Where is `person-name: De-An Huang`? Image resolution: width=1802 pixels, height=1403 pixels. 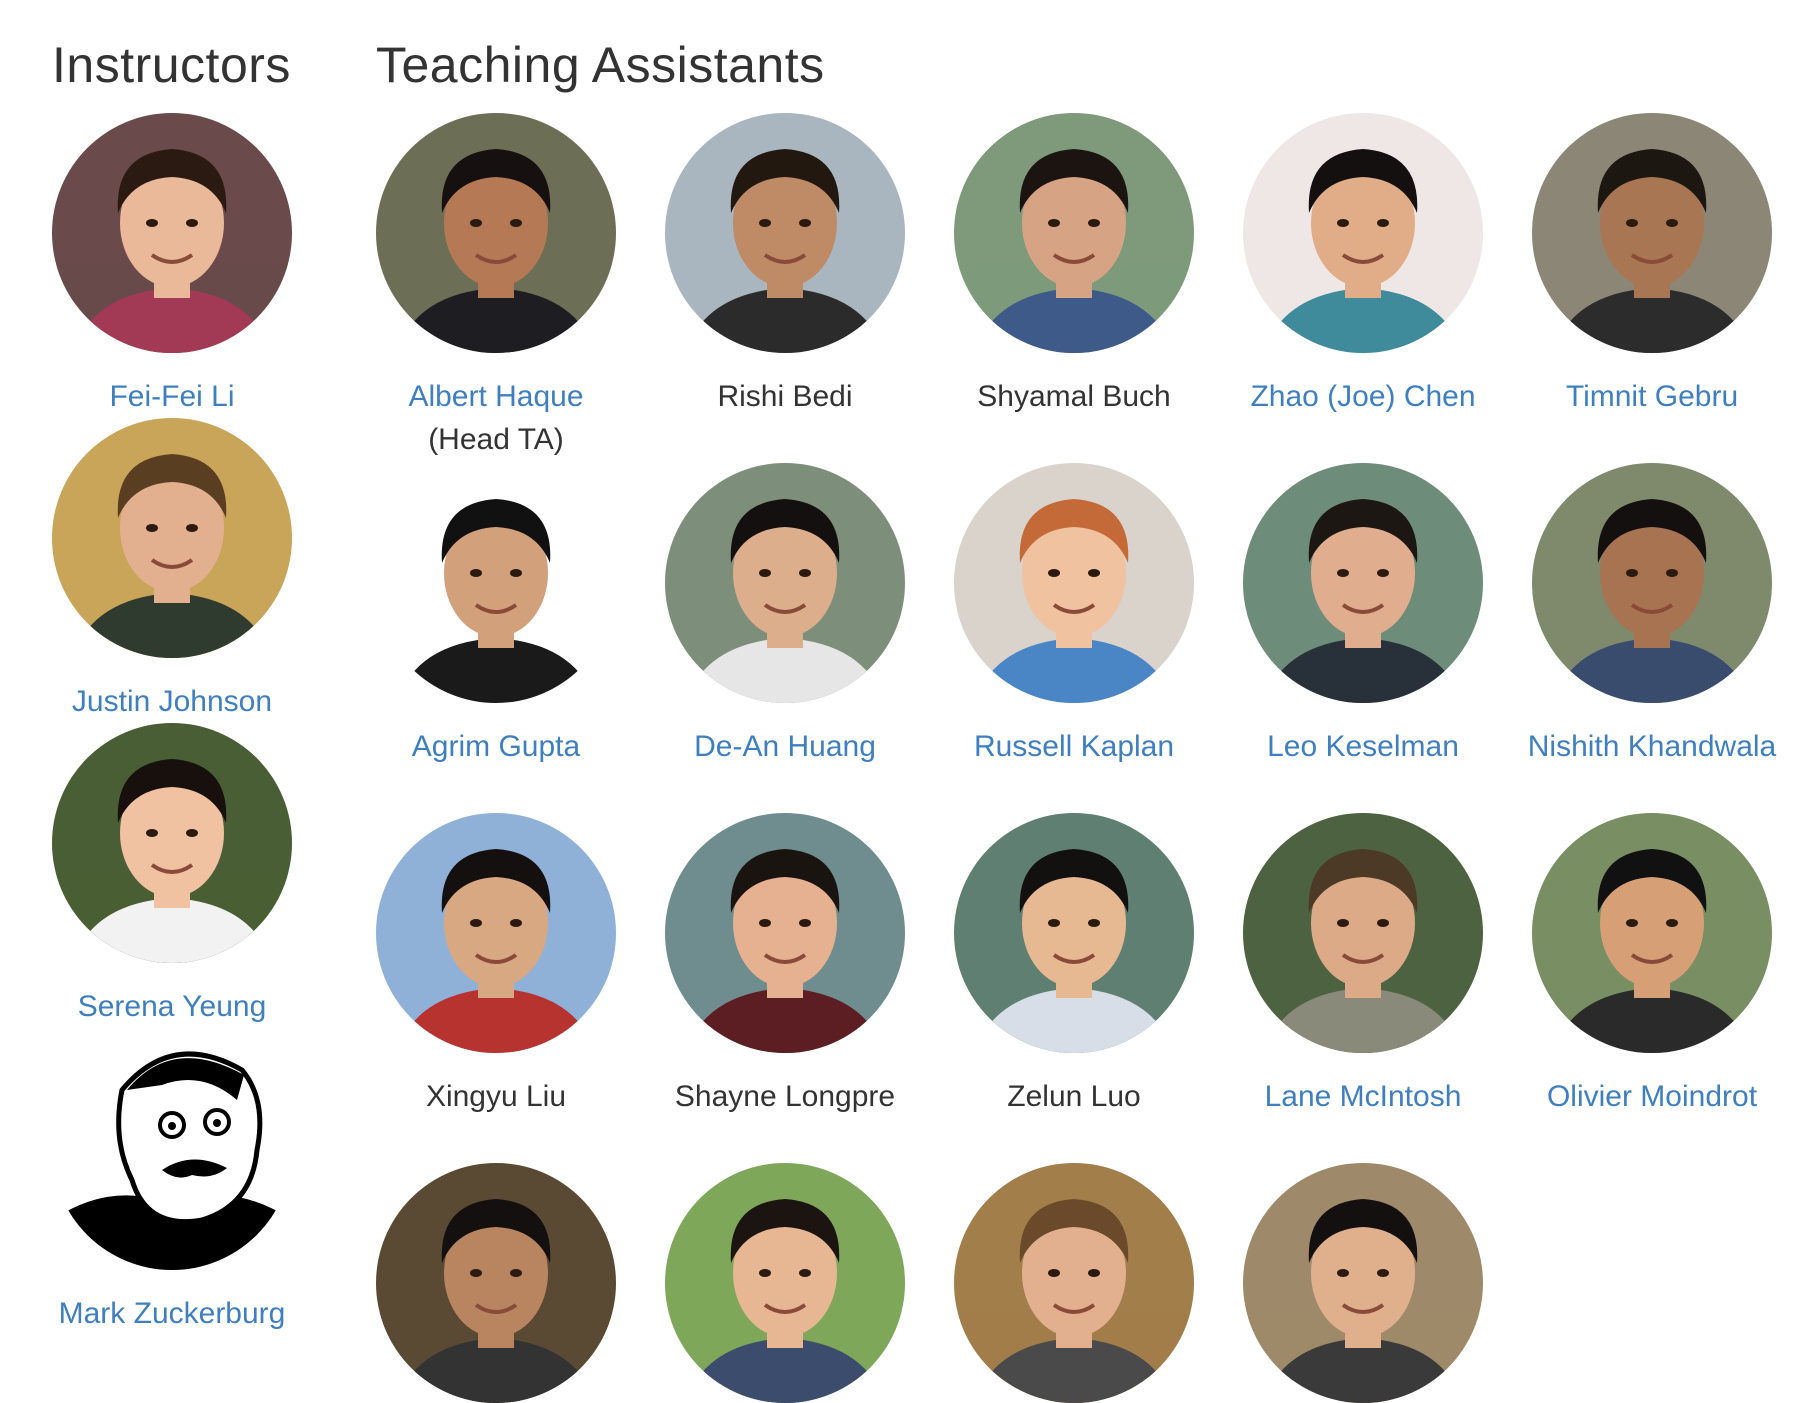
person-name: De-An Huang is located at coordinates (785, 746).